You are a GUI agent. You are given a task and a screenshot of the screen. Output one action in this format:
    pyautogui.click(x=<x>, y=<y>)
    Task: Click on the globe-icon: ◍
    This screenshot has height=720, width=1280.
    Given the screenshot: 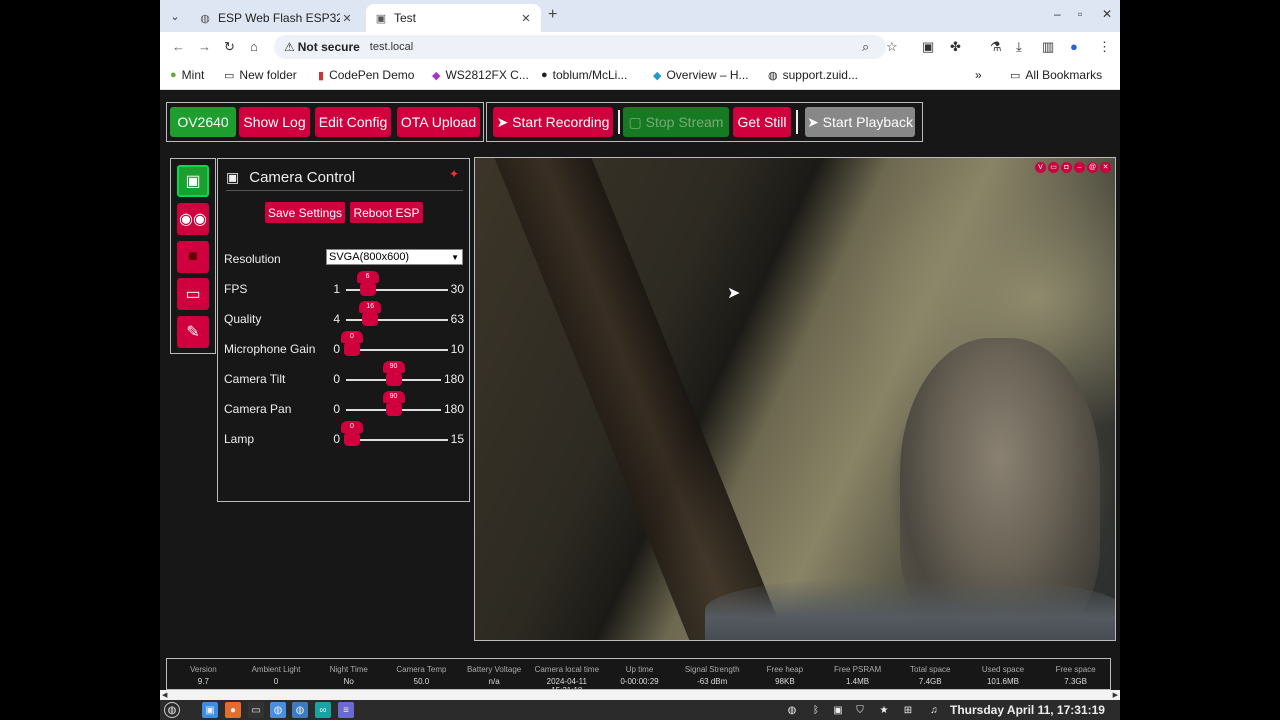 What is the action you would take?
    pyautogui.click(x=205, y=18)
    